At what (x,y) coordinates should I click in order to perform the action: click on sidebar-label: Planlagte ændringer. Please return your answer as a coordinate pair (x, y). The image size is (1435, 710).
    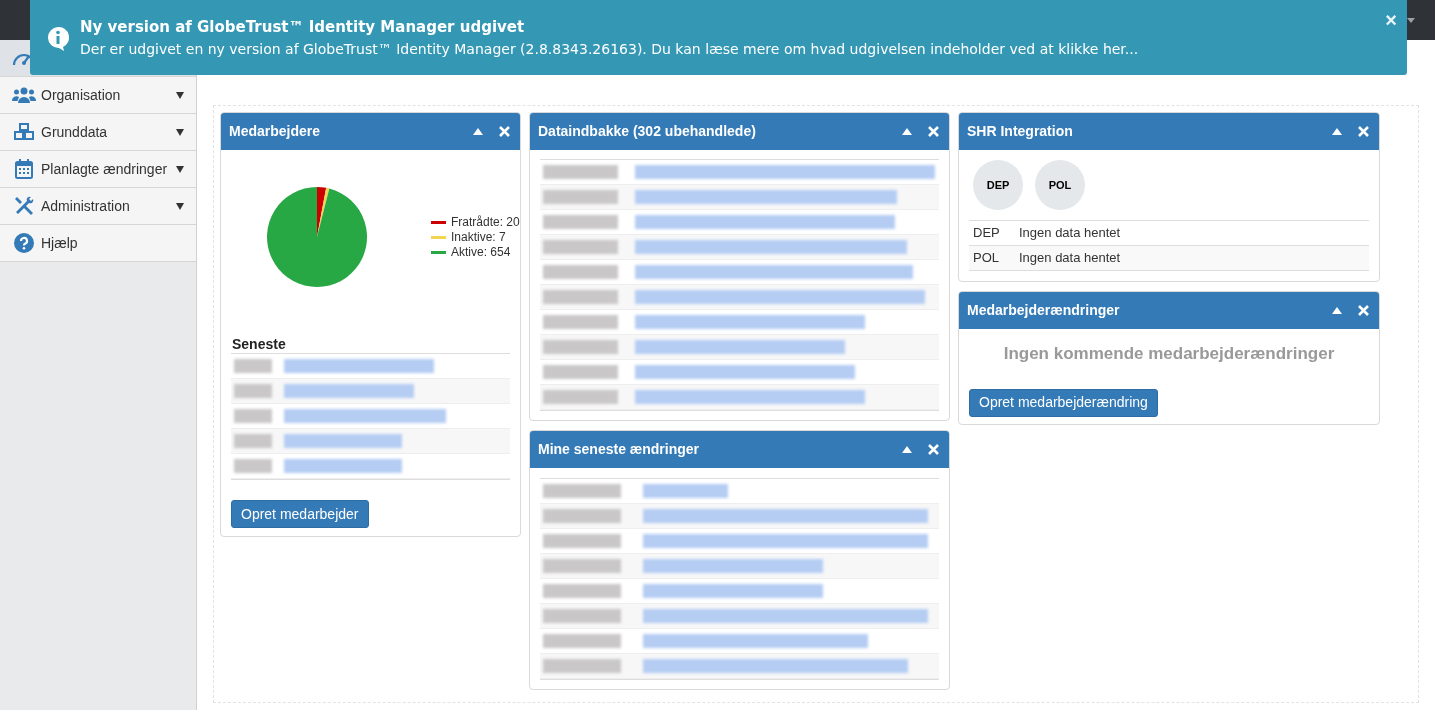
    Looking at the image, I should click on (105, 169).